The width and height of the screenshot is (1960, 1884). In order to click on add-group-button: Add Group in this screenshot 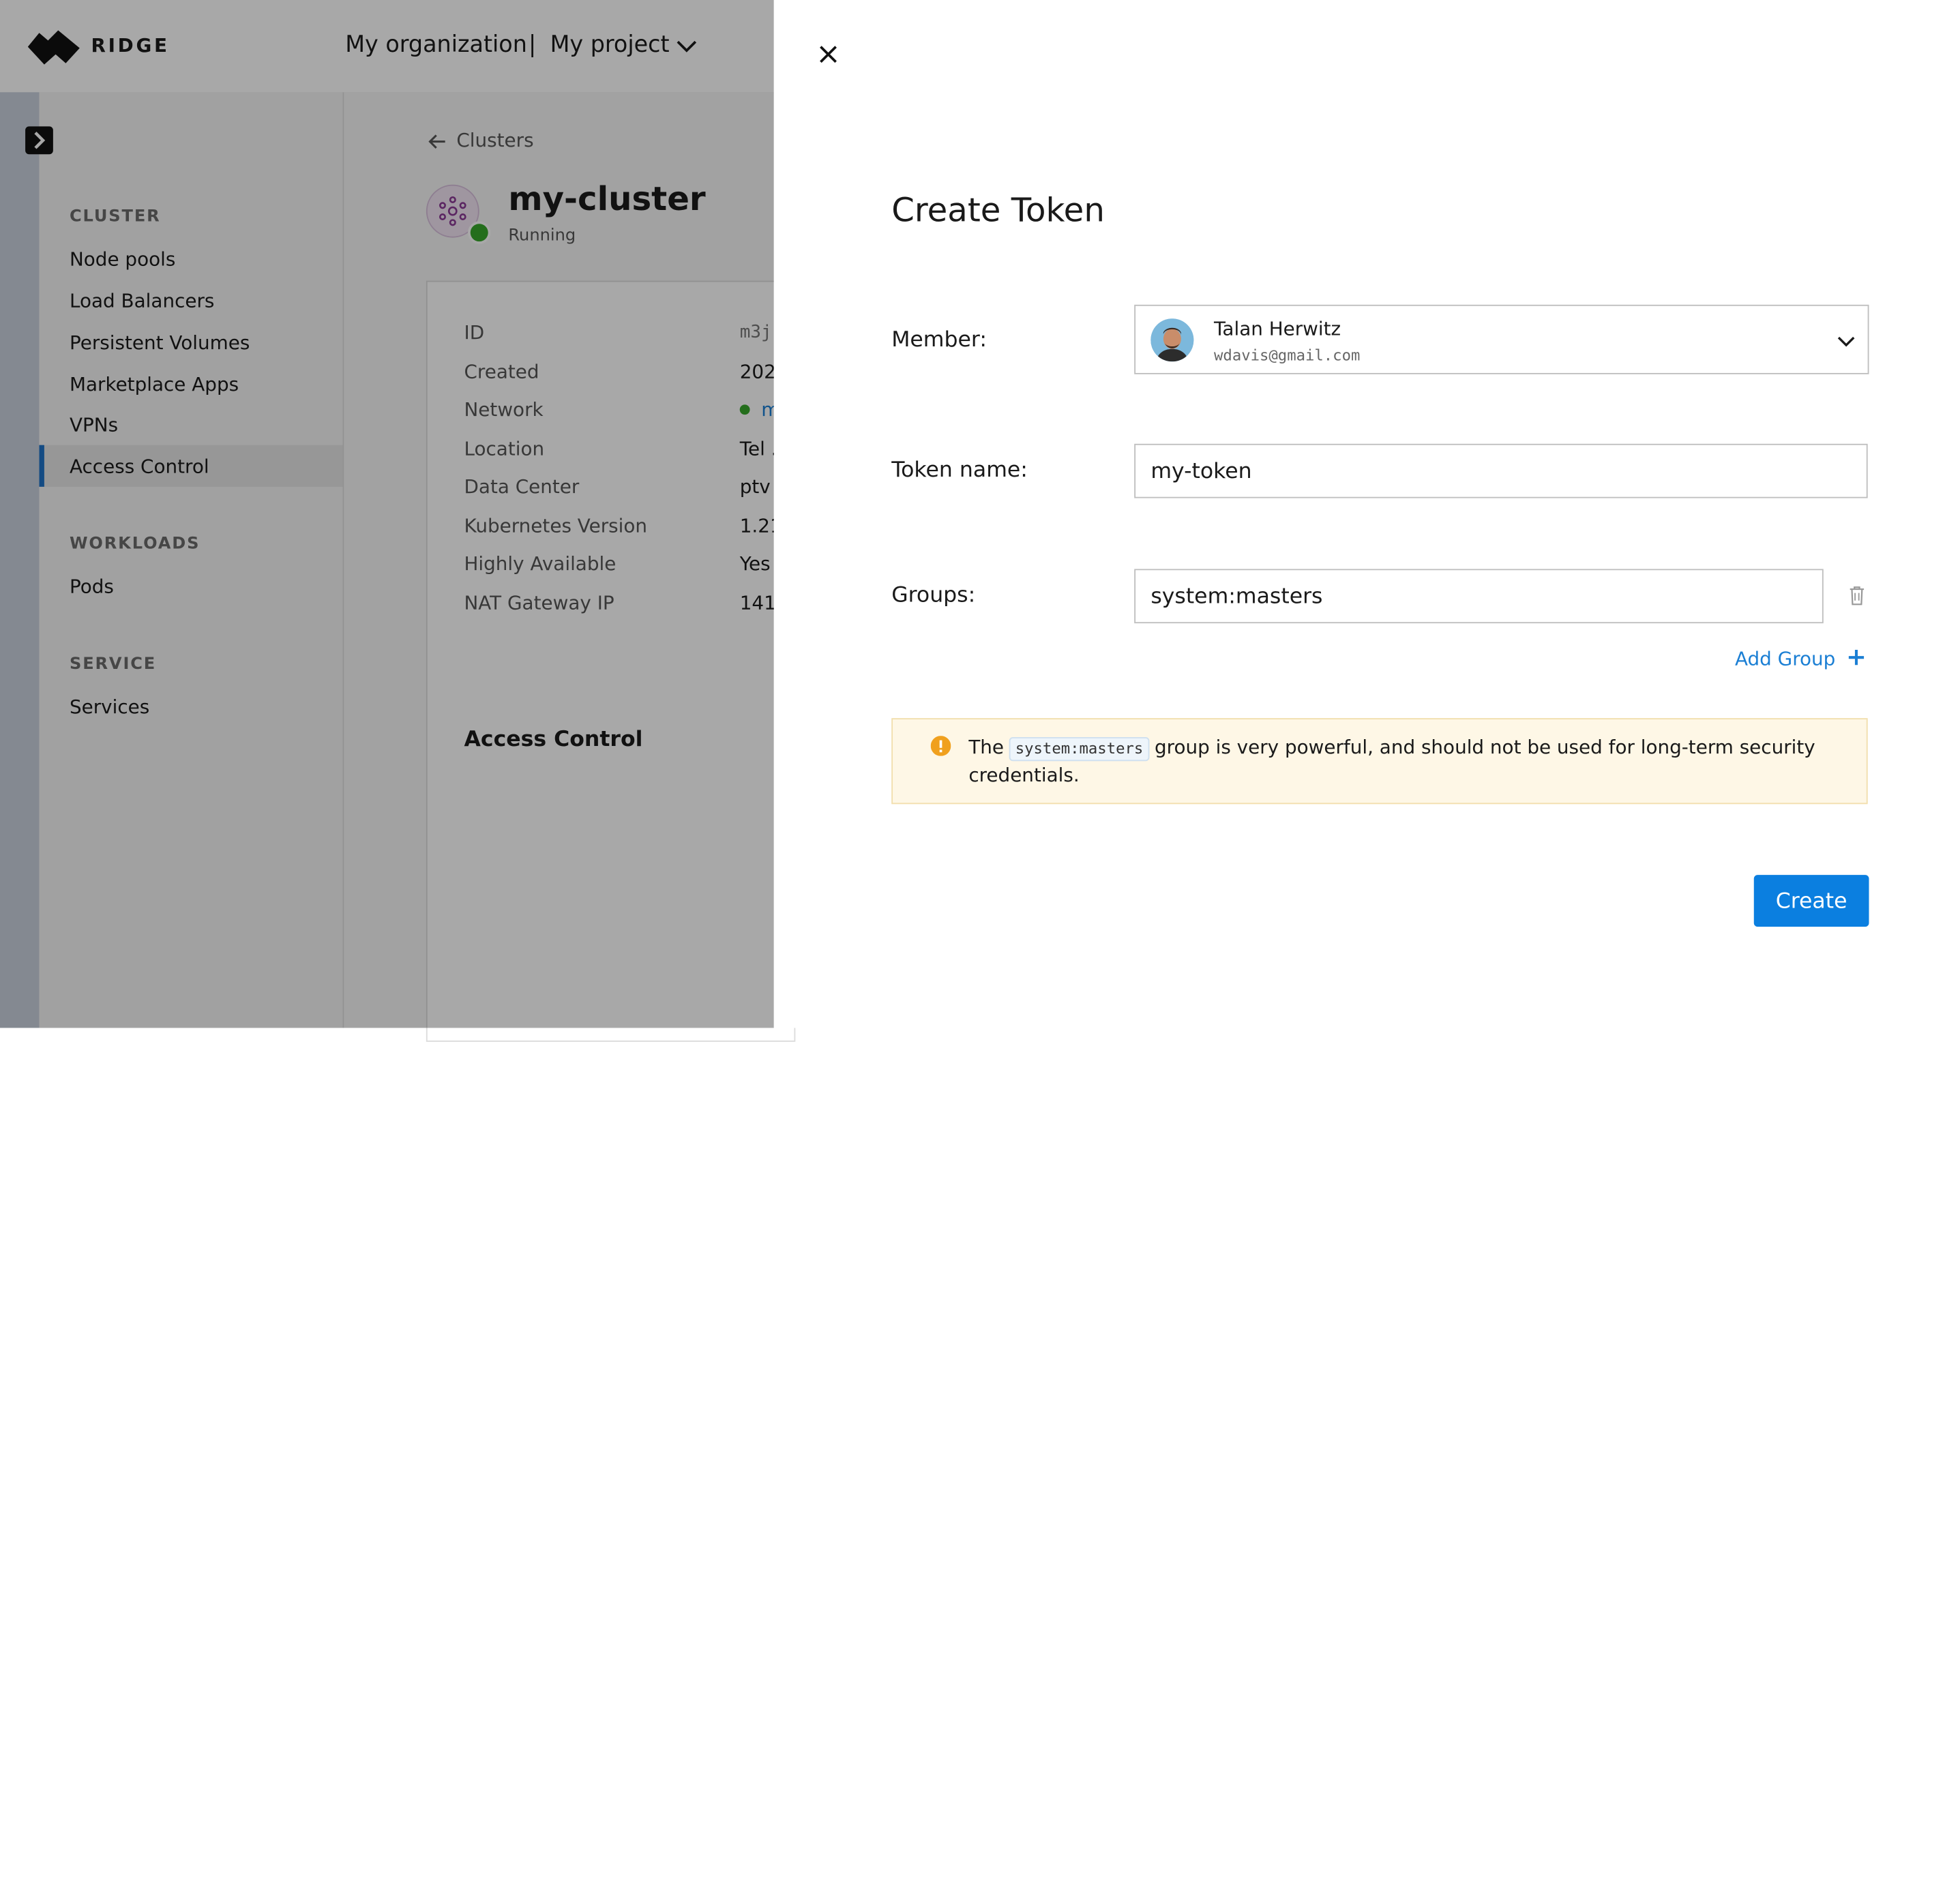, I will do `click(1785, 658)`.